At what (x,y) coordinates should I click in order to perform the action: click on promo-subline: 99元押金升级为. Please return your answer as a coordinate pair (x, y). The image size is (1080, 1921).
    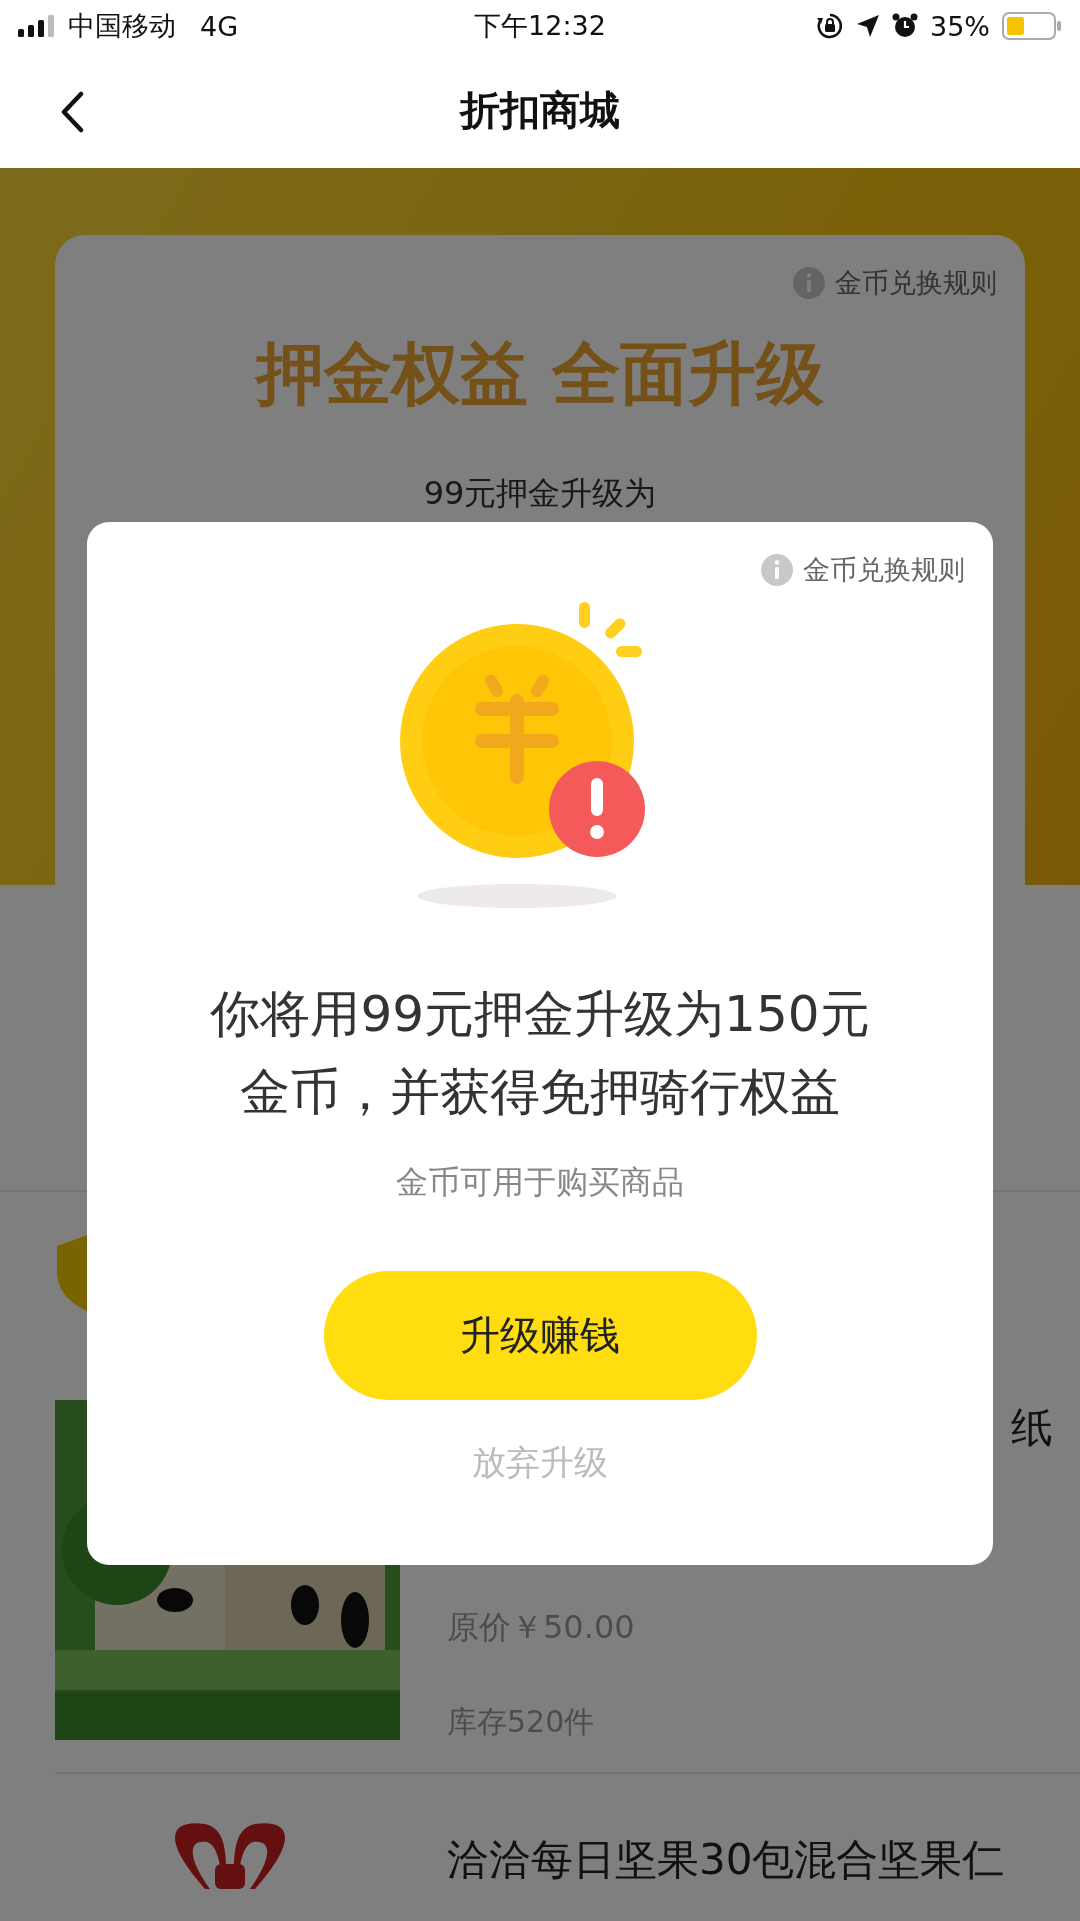
    Looking at the image, I should click on (540, 493).